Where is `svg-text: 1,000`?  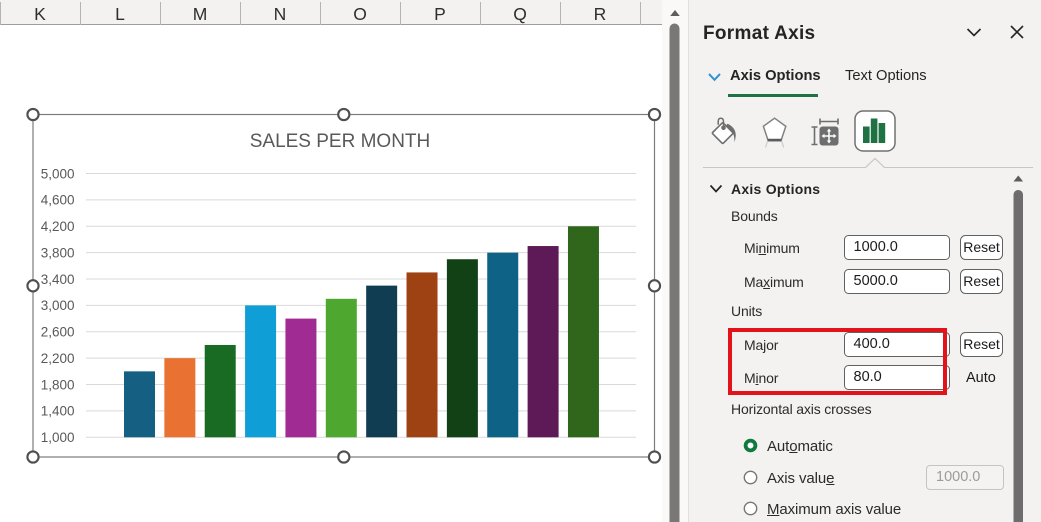
svg-text: 1,000 is located at coordinates (58, 437).